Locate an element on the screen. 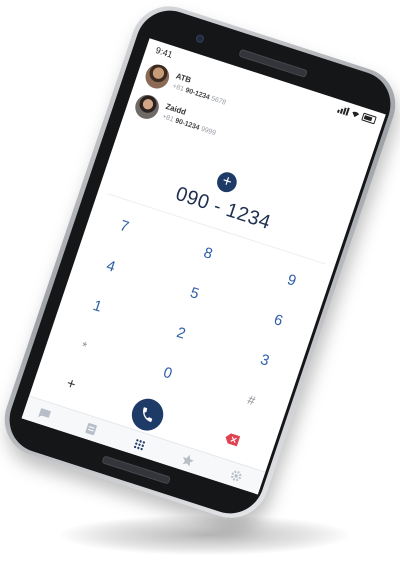 Image resolution: width=400 pixels, height=584 pixels. key-8: 8 is located at coordinates (208, 254).